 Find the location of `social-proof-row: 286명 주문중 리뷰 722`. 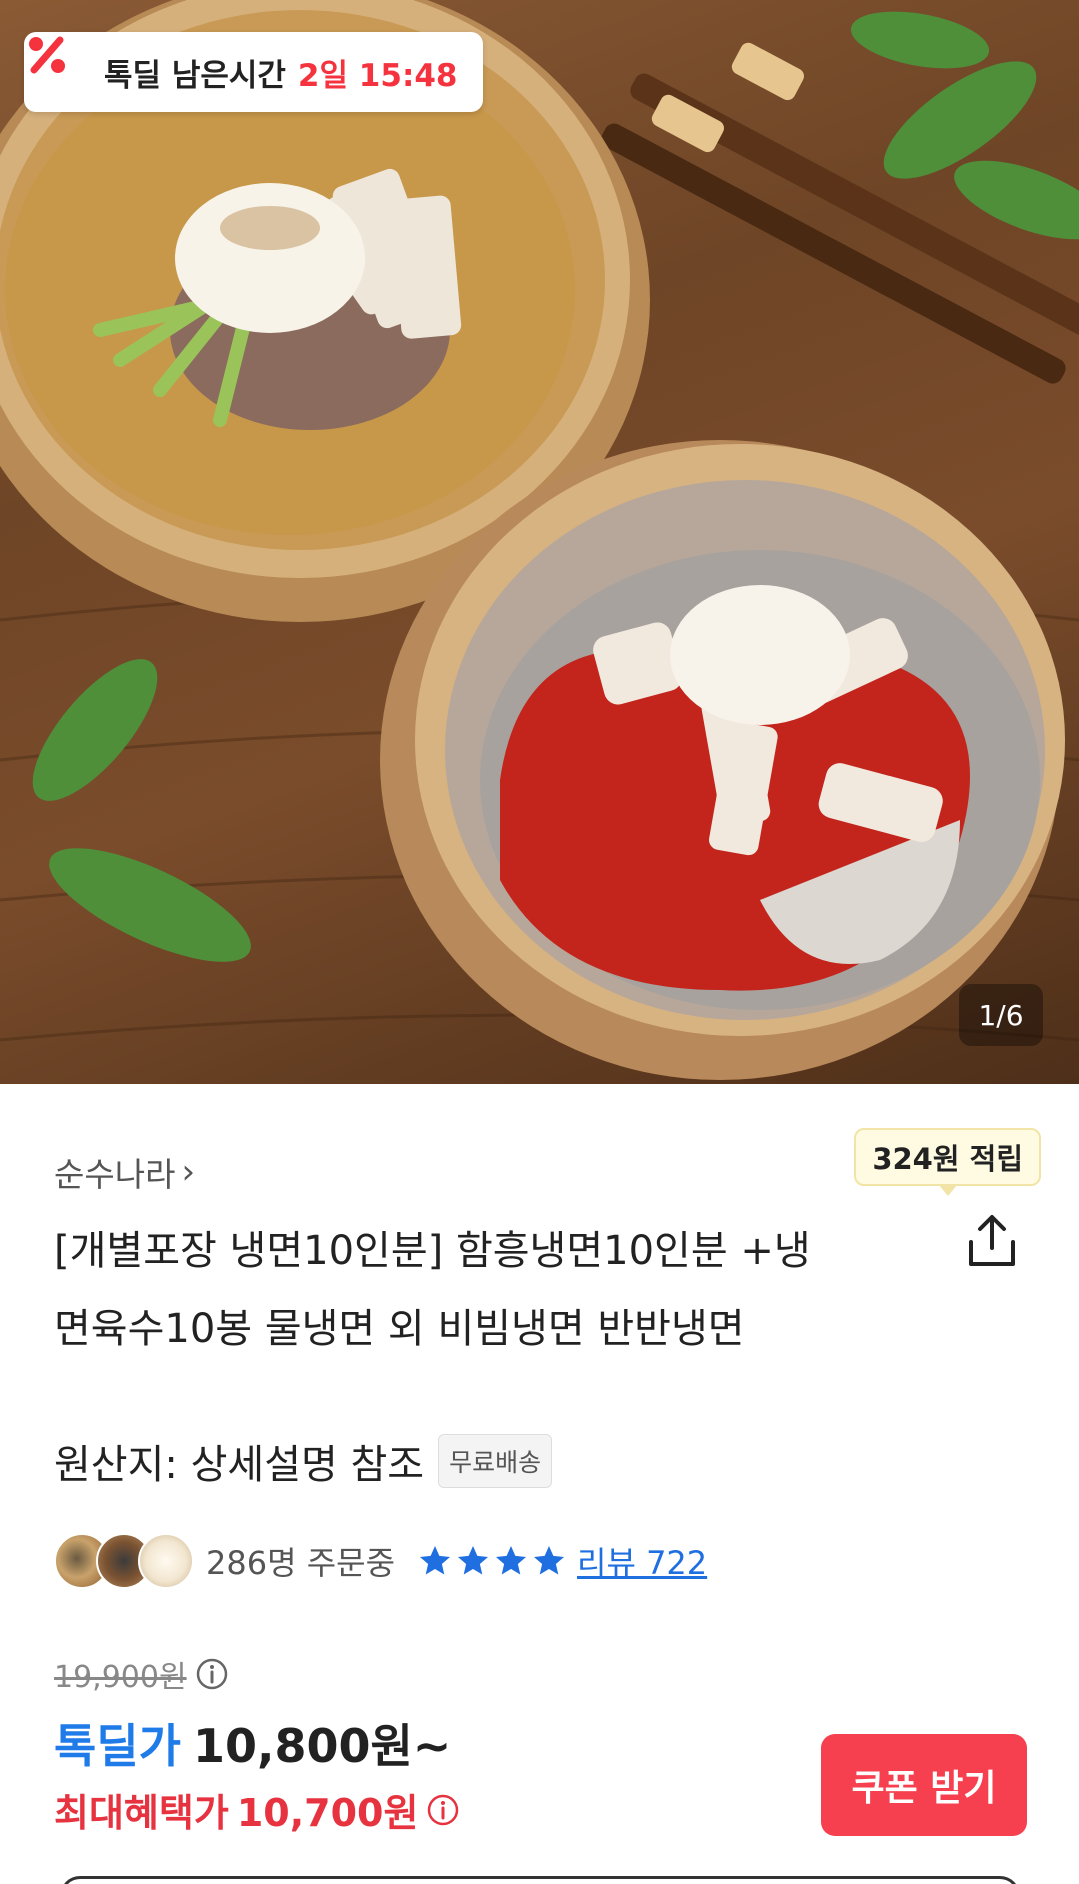

social-proof-row: 286명 주문중 리뷰 722 is located at coordinates (380, 1561).